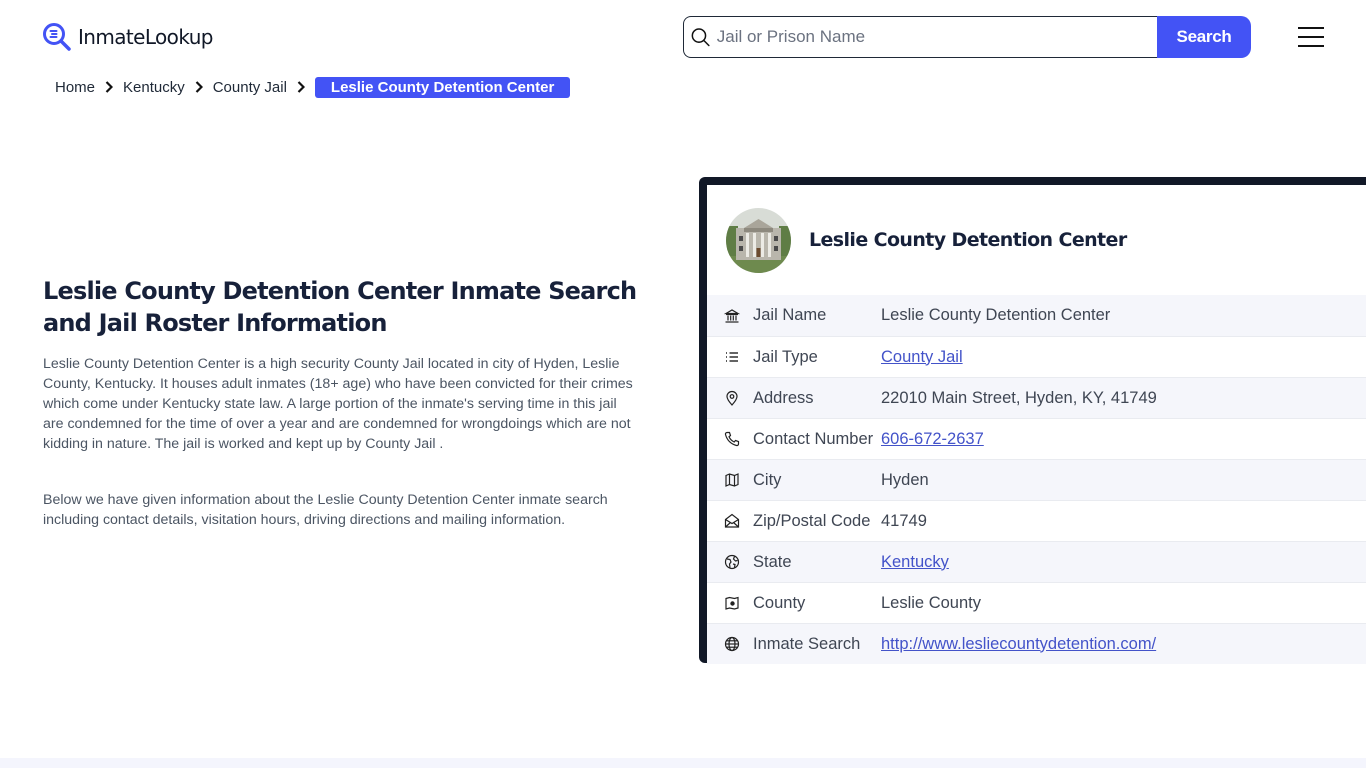 Image resolution: width=1366 pixels, height=768 pixels. I want to click on footer-band, so click(683, 763).